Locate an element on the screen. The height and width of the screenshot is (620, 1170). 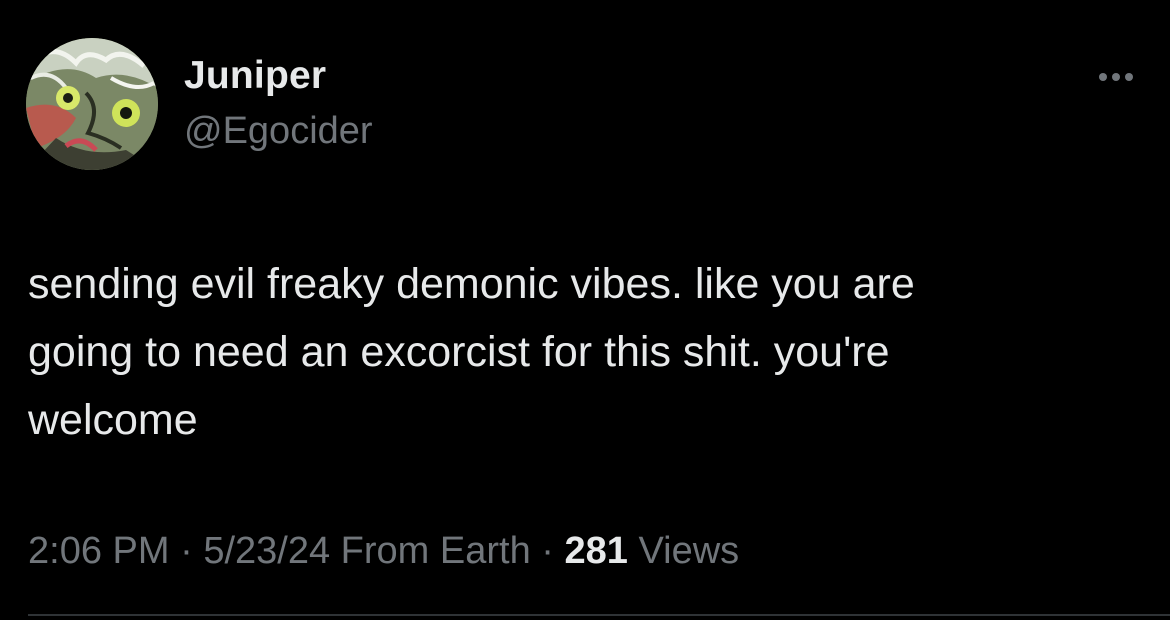
views-label: Views is located at coordinates (688, 551).